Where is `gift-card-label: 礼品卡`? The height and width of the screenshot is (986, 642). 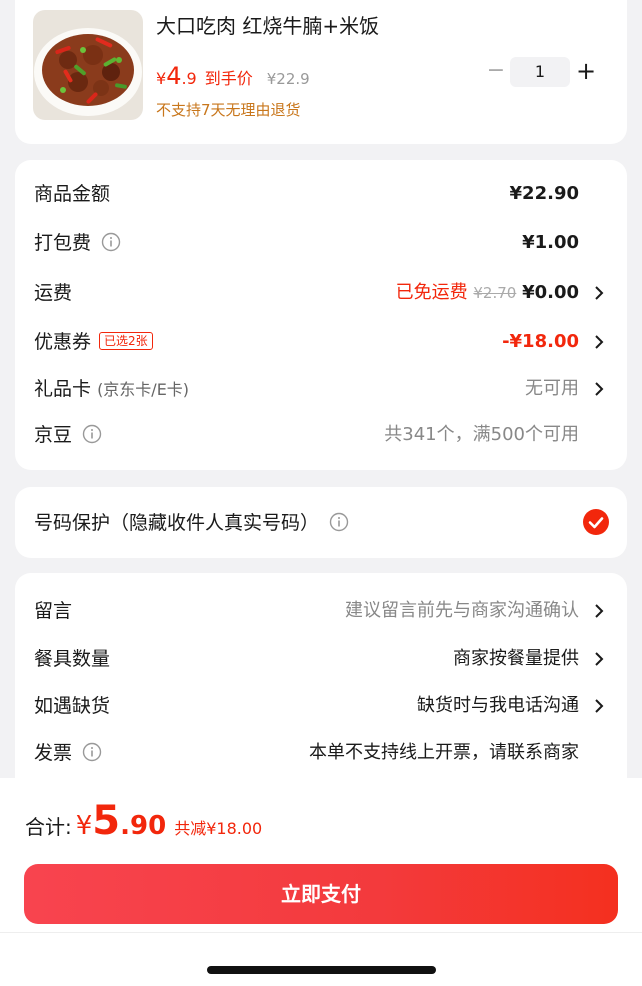 gift-card-label: 礼品卡 is located at coordinates (63, 389).